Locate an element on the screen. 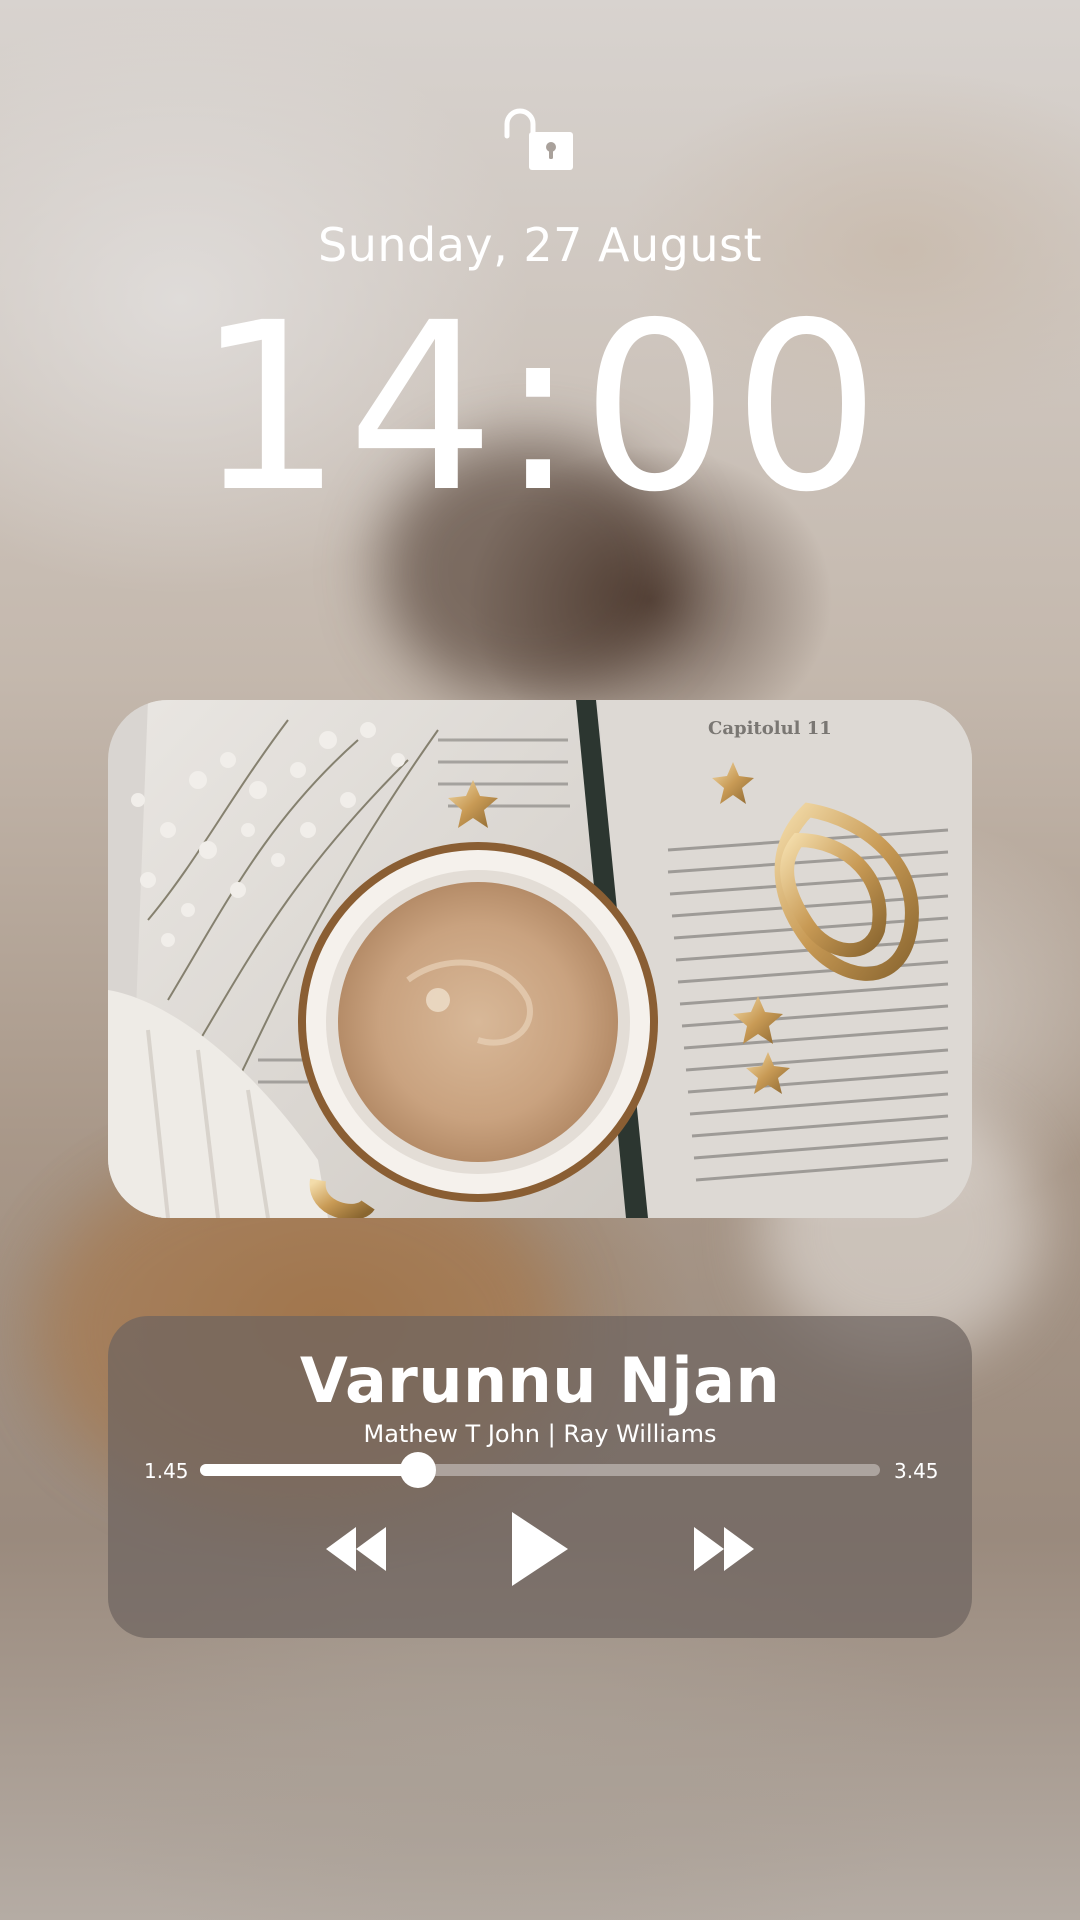  lockscreen-date: Sunday, 27 August is located at coordinates (540, 245).